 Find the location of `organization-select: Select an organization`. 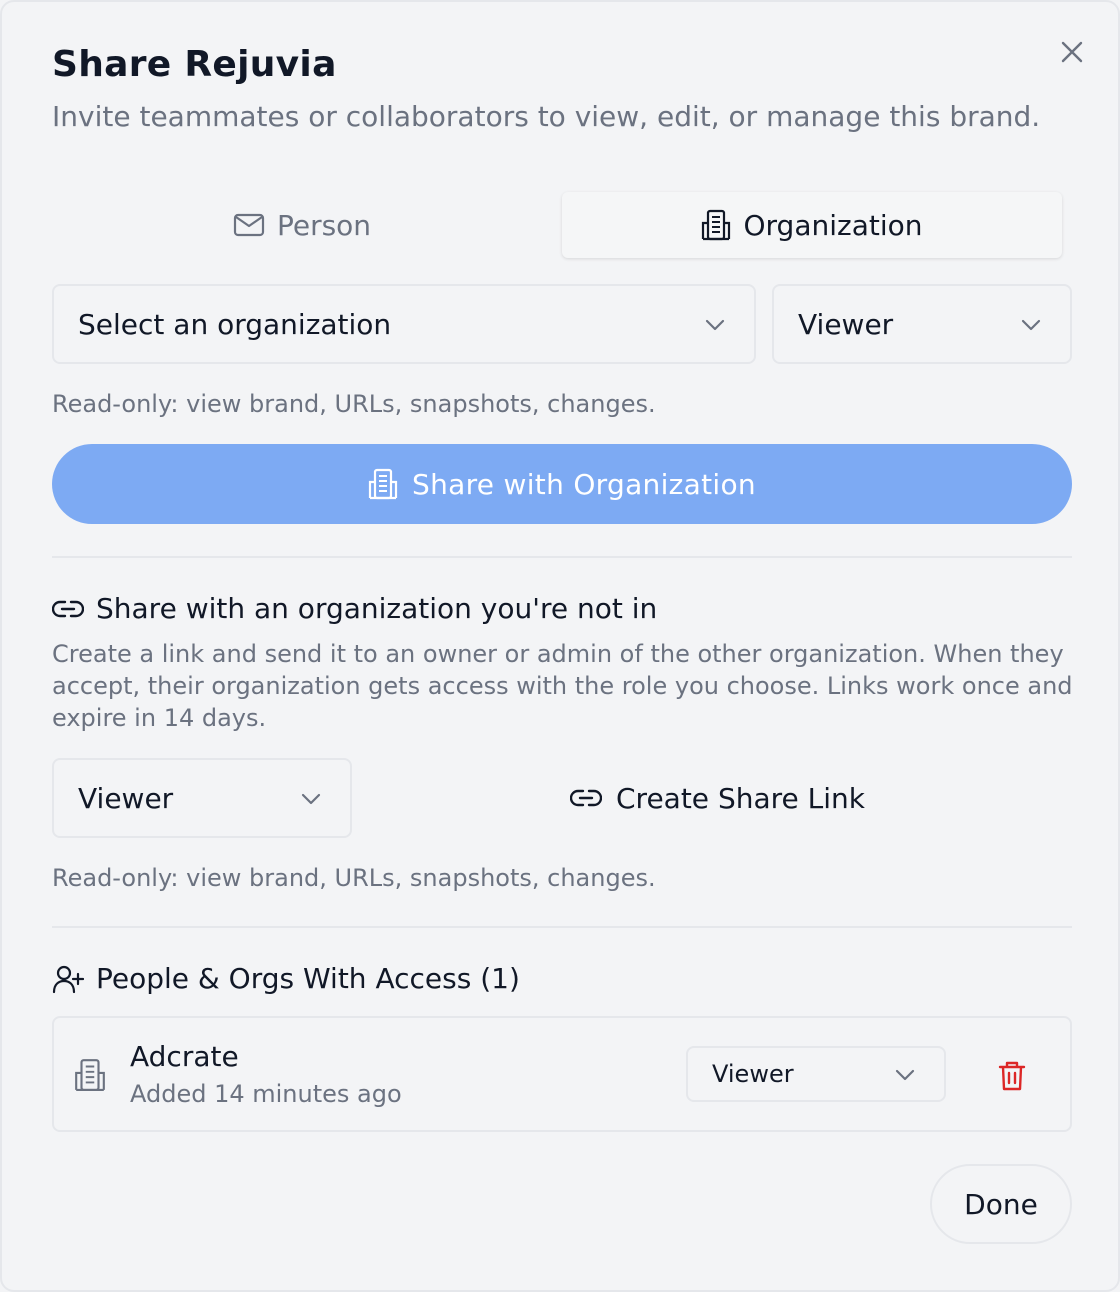

organization-select: Select an organization is located at coordinates (404, 324).